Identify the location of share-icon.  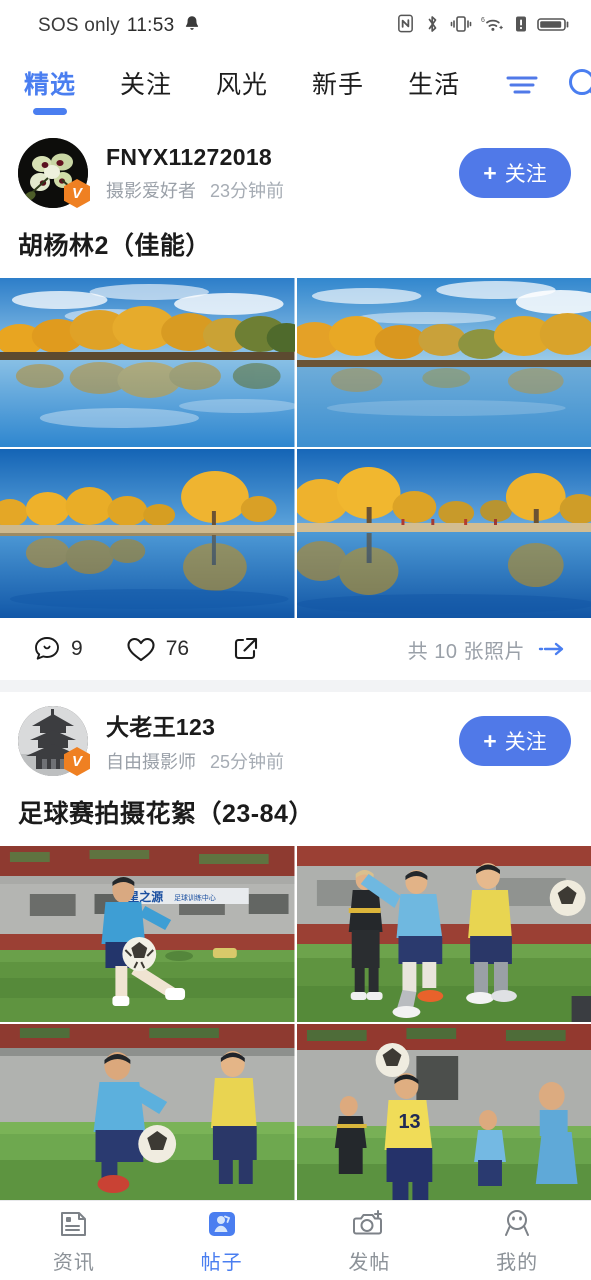
(246, 648).